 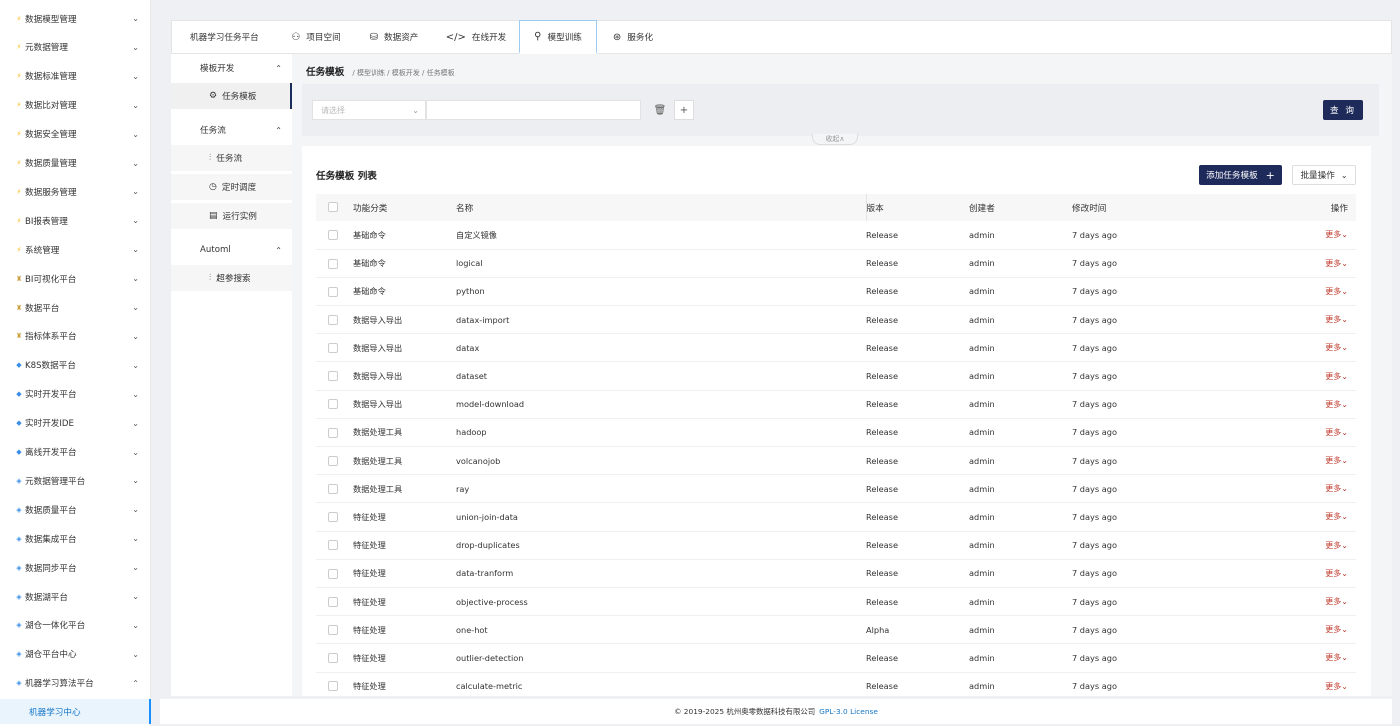 I want to click on sidebar-item: ◈ 元数据管理平台 ⌄, so click(x=75, y=480).